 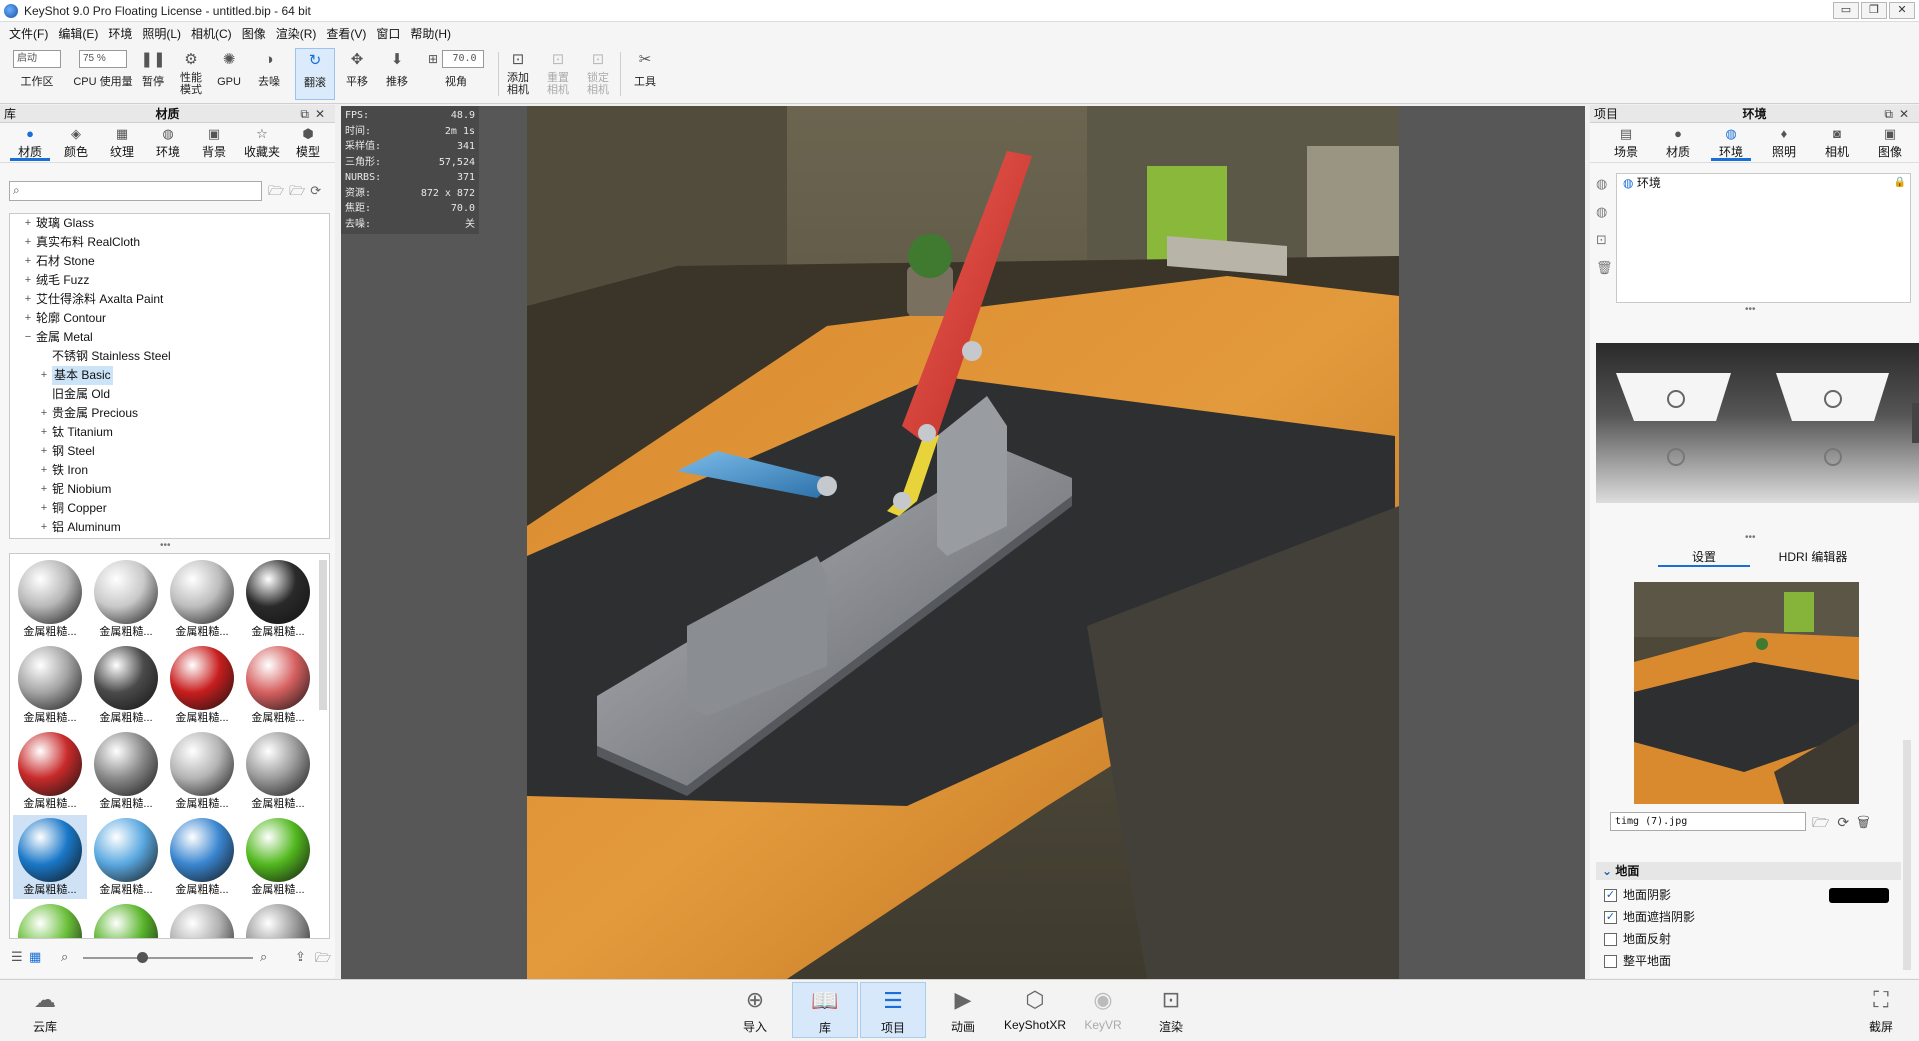 What do you see at coordinates (169, 527) in the screenshot?
I see `tree-item: + 铝 Aluminum` at bounding box center [169, 527].